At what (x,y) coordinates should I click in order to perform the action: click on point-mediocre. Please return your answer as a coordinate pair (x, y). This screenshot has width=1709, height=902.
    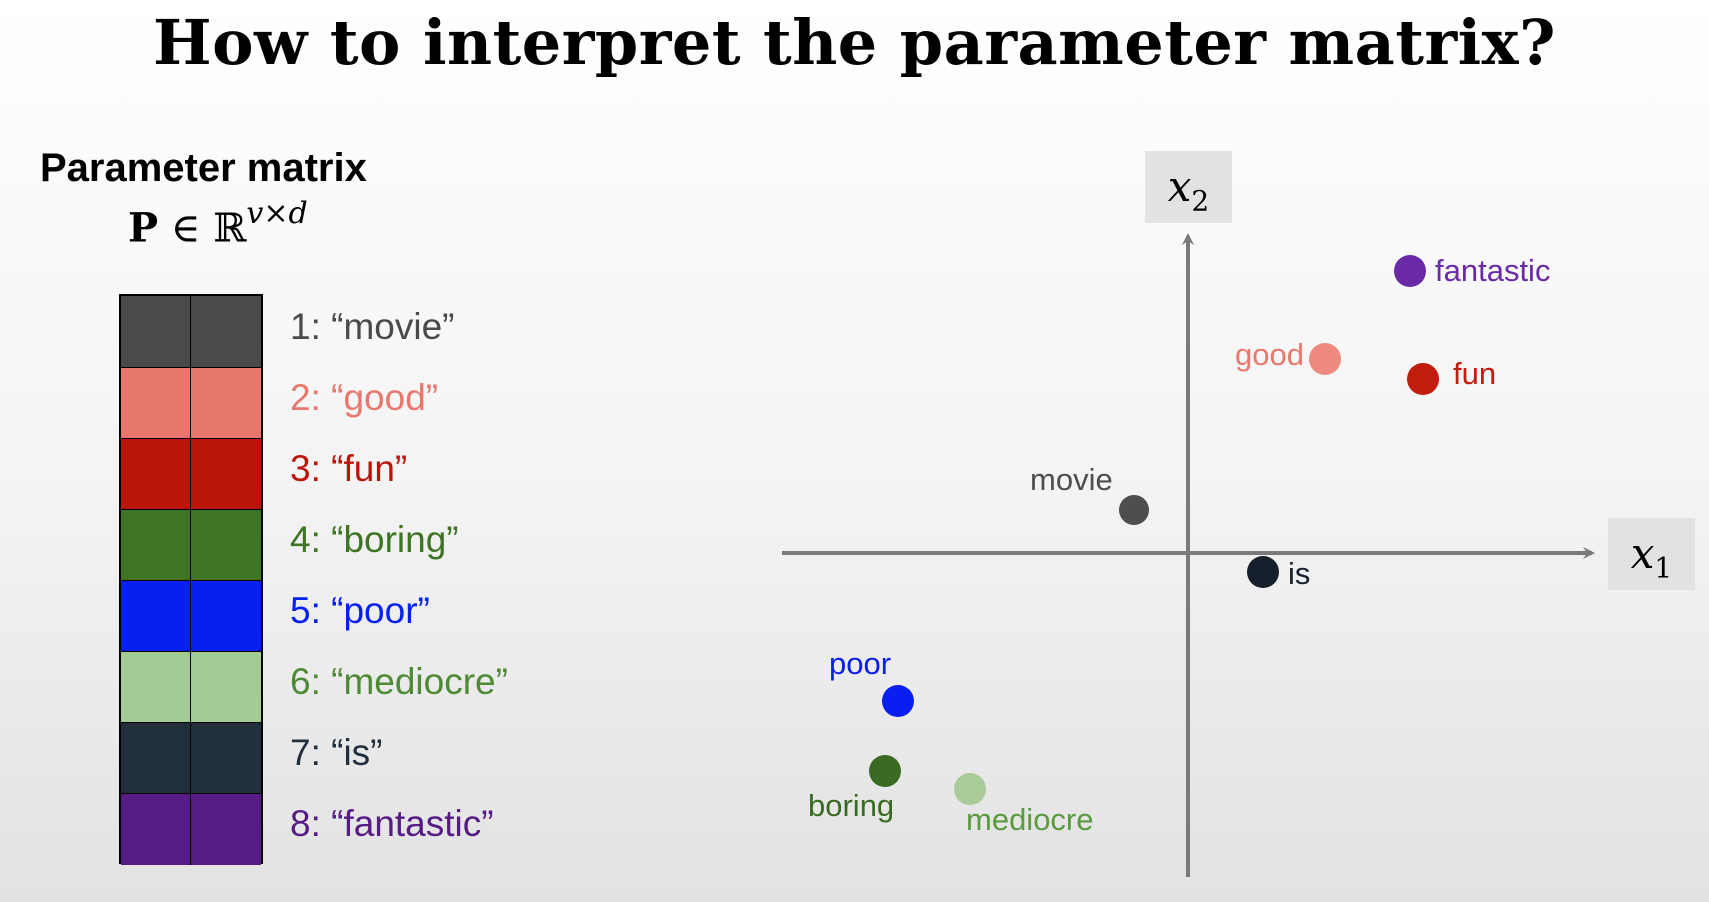
    Looking at the image, I should click on (970, 789).